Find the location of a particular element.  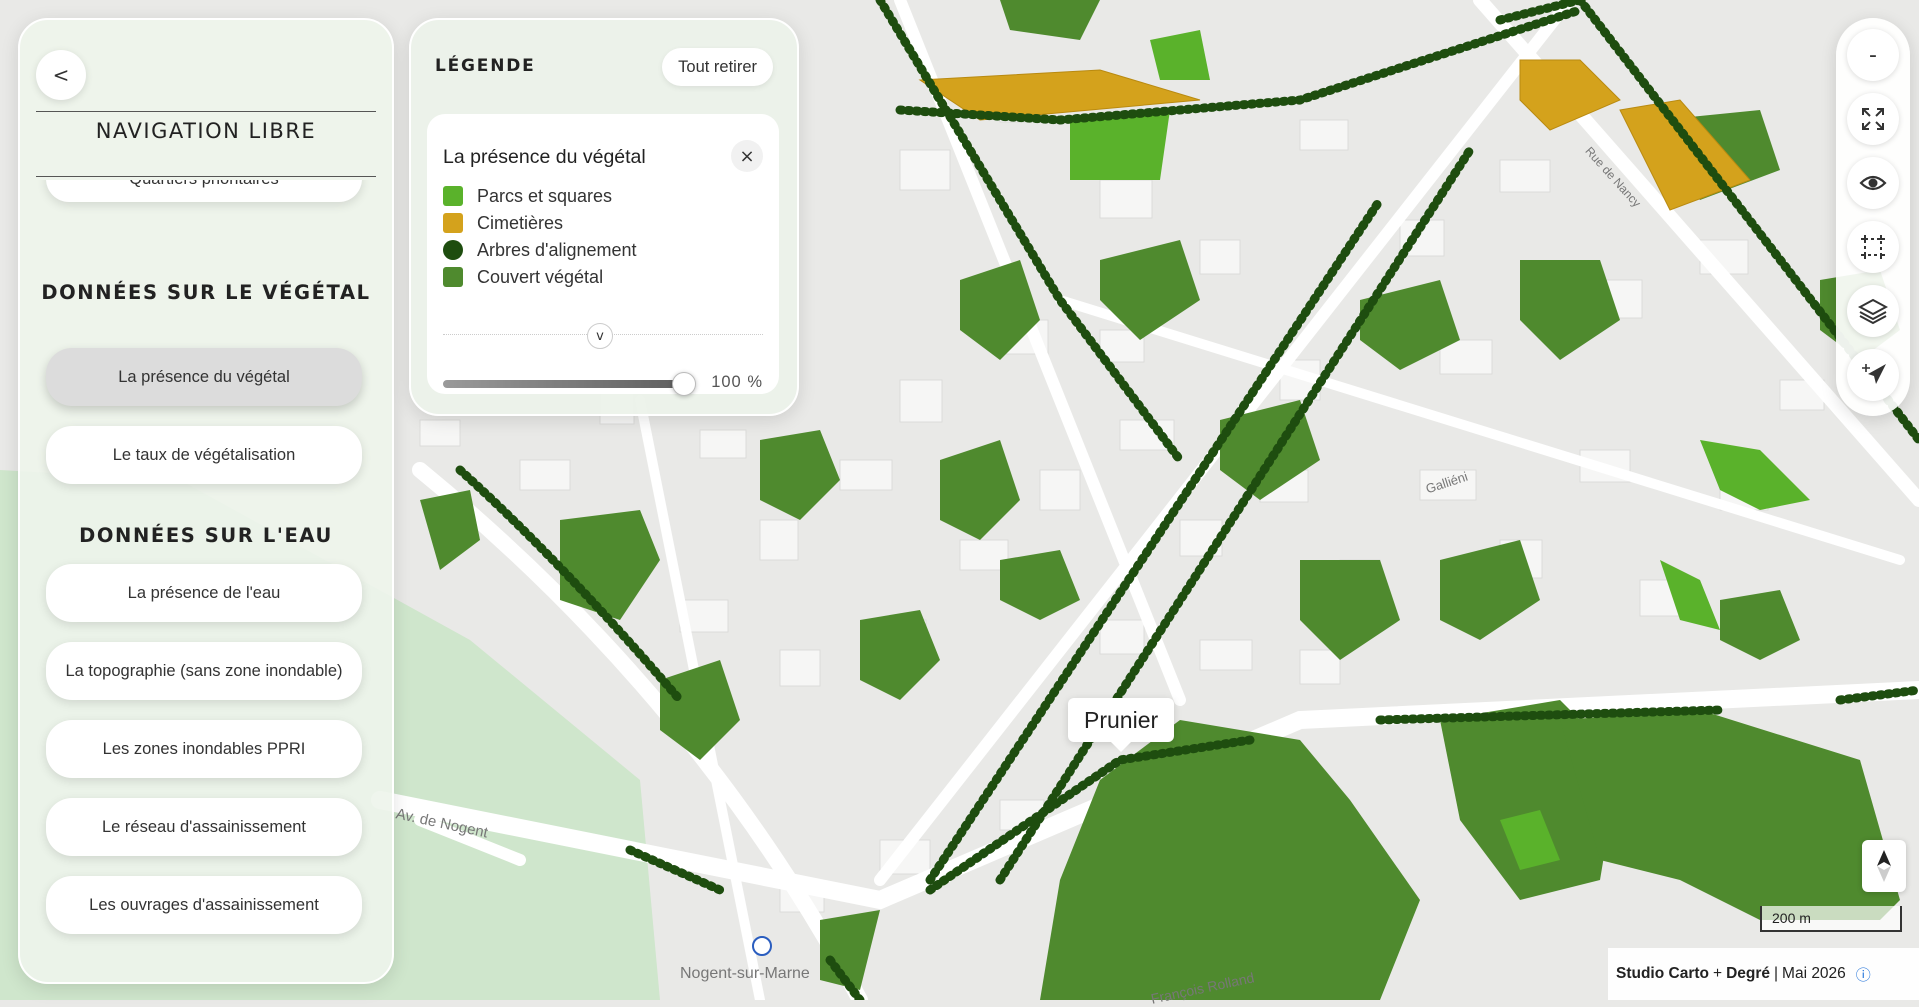

compass-icon is located at coordinates (1884, 866).